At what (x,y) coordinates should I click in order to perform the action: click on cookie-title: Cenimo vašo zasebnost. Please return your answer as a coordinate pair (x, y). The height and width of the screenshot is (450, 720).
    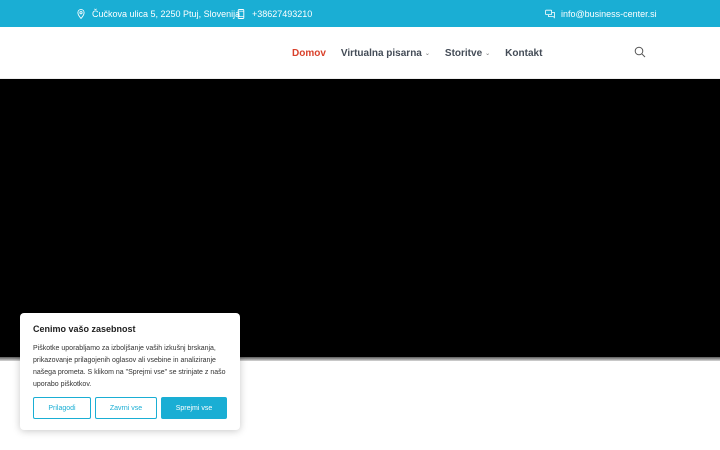
    Looking at the image, I should click on (84, 329).